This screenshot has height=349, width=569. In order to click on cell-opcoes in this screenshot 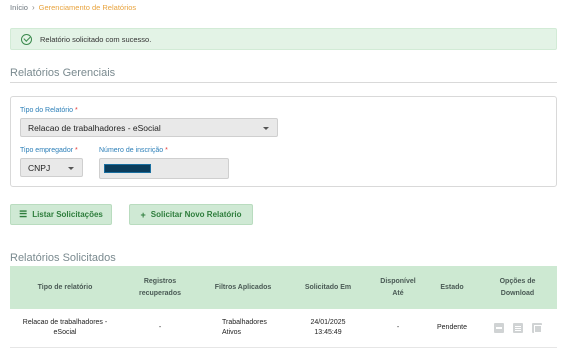, I will do `click(517, 328)`.